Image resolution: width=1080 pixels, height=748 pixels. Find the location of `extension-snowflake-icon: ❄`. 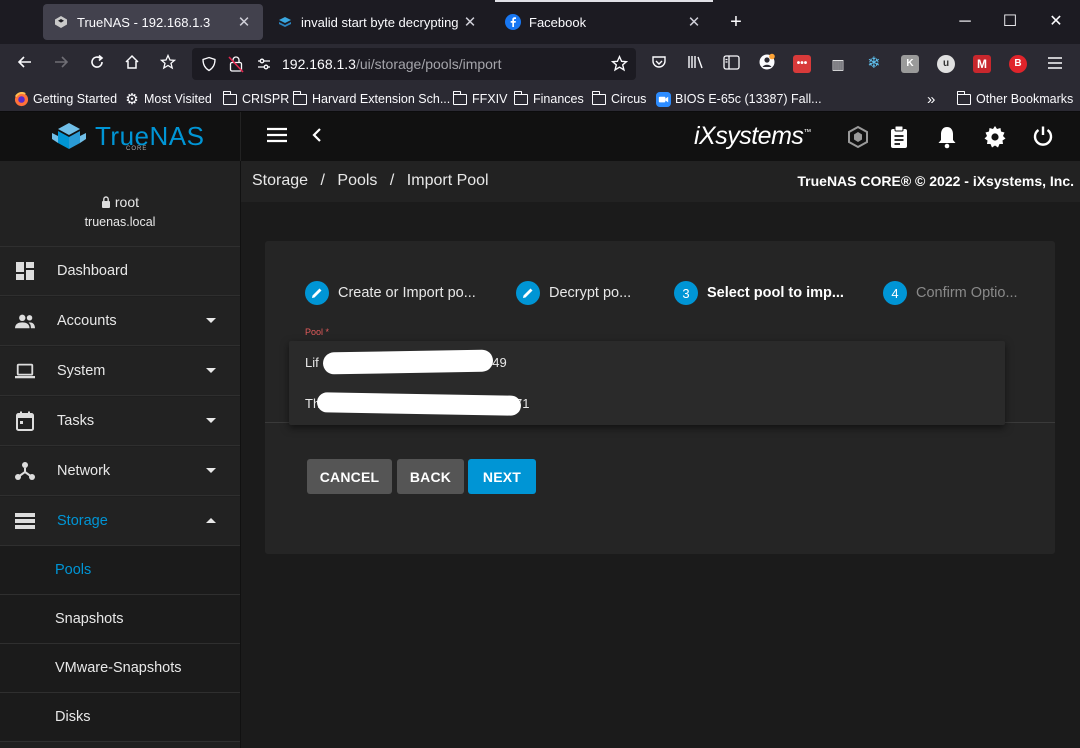

extension-snowflake-icon: ❄ is located at coordinates (874, 64).